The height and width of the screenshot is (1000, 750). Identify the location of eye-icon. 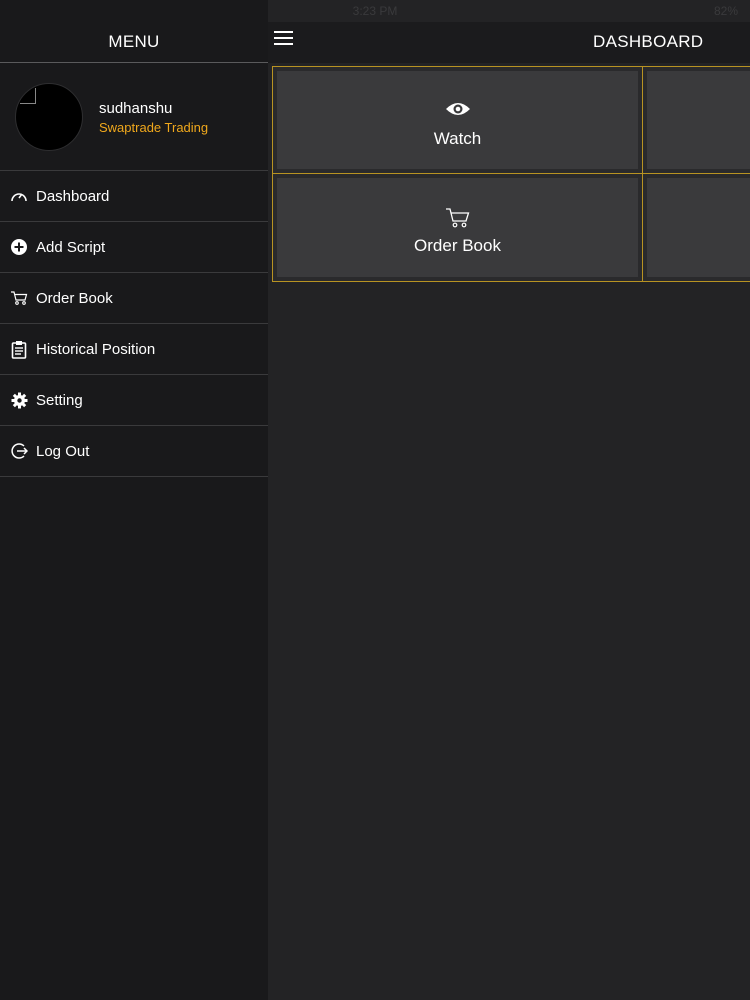
(457, 109).